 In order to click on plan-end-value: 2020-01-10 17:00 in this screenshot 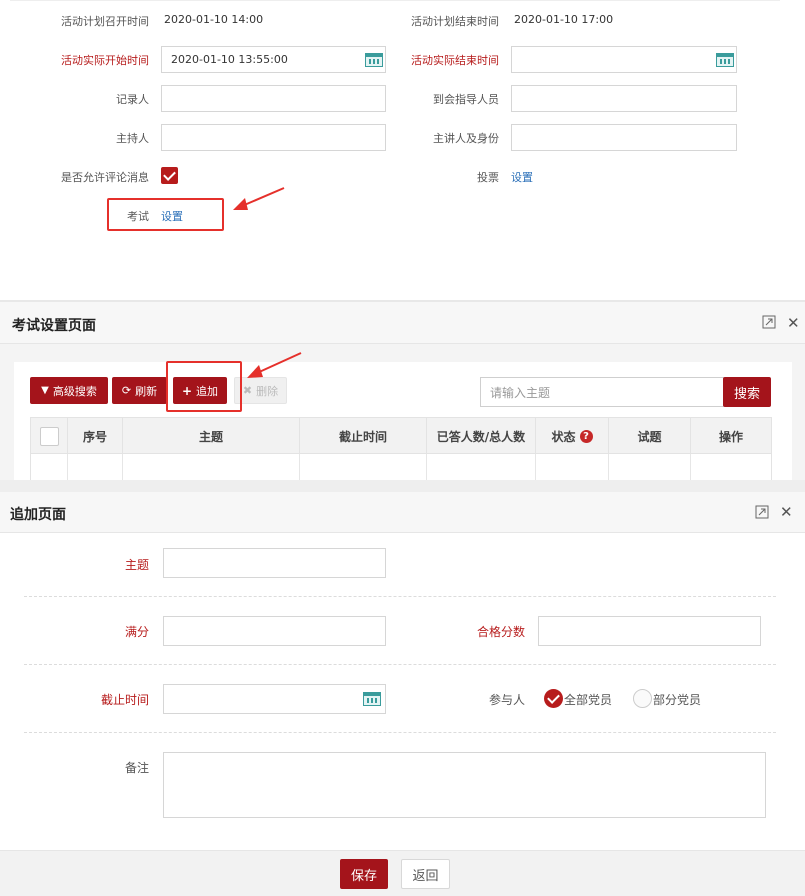, I will do `click(564, 19)`.